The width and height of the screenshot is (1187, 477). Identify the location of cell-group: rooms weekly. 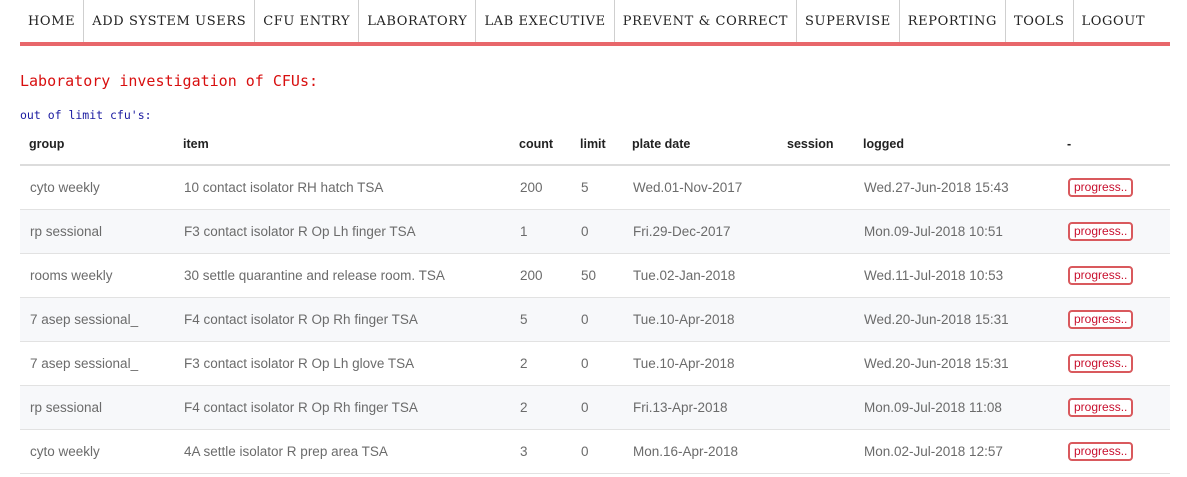
(97, 275).